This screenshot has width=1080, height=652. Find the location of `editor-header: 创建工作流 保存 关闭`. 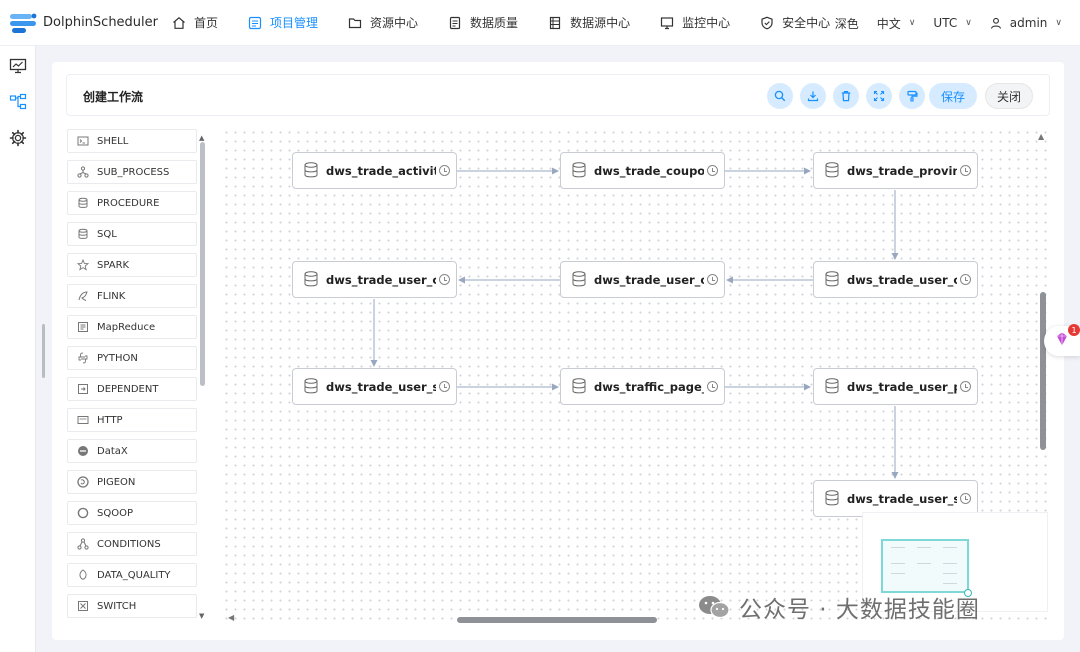

editor-header: 创建工作流 保存 关闭 is located at coordinates (558, 95).